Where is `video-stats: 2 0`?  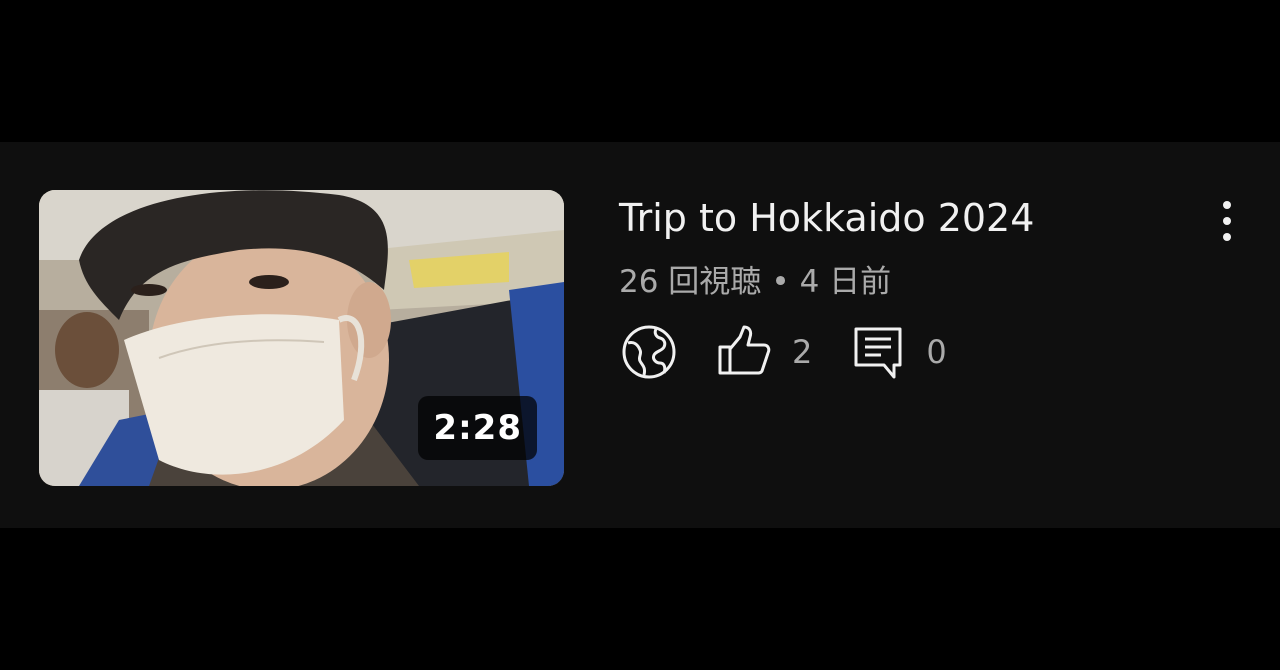 video-stats: 2 0 is located at coordinates (783, 352).